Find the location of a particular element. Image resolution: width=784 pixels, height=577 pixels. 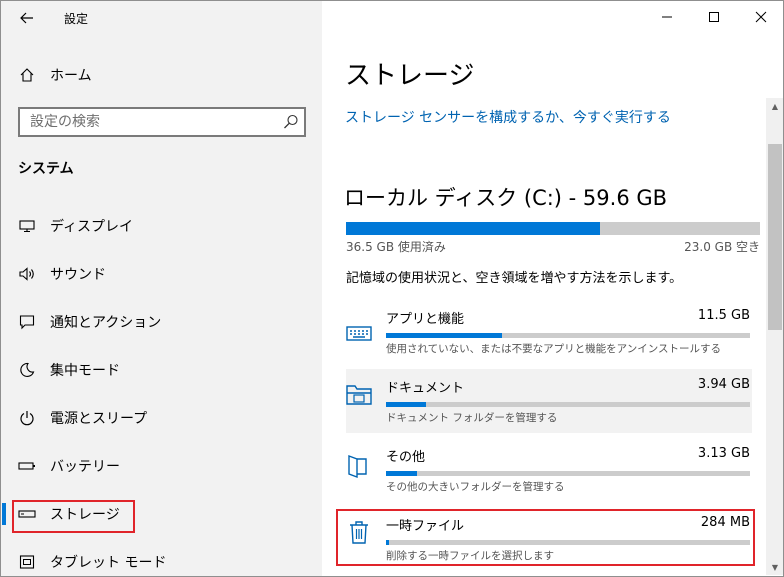

display-icon is located at coordinates (27, 226).